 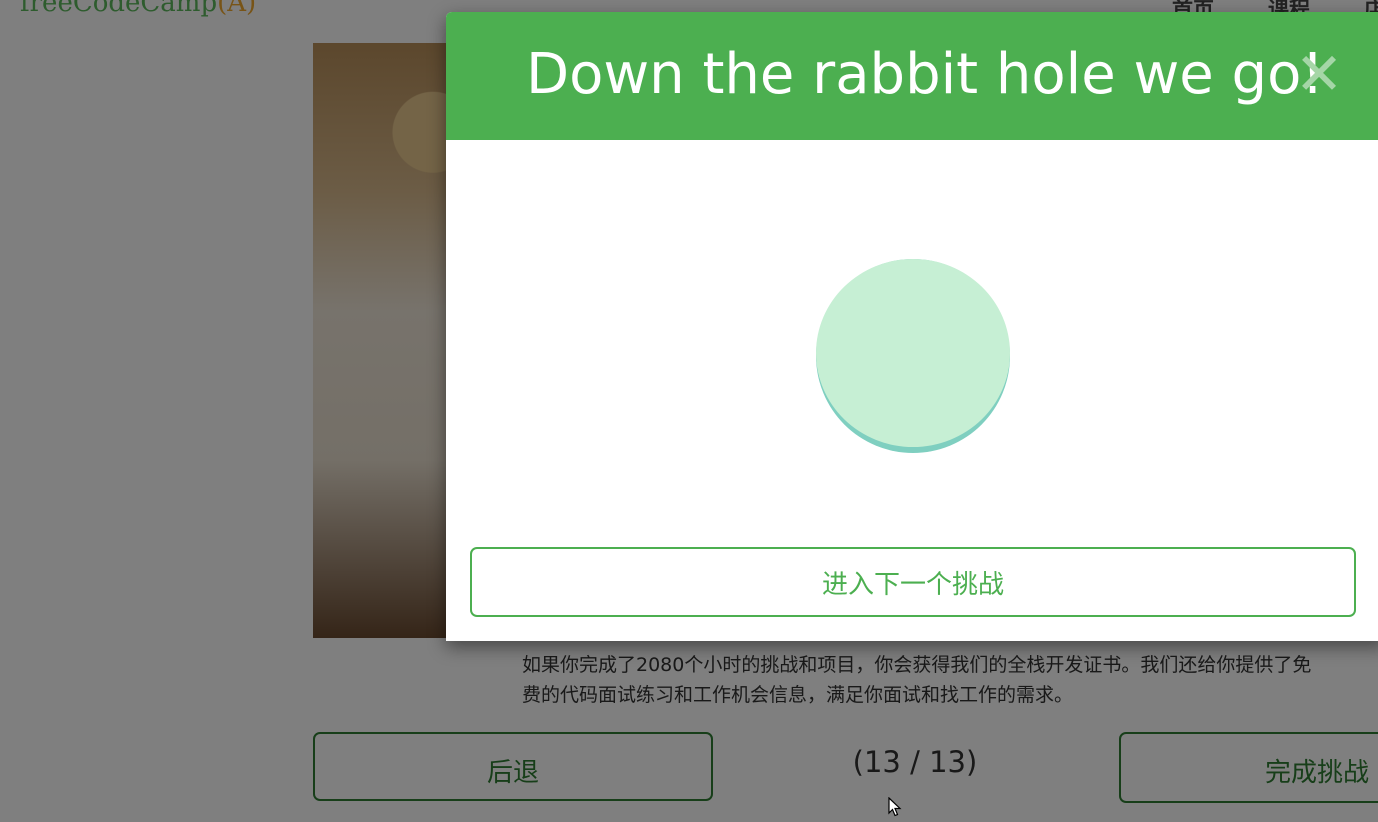 I want to click on close-icon: ✕, so click(x=1319, y=74).